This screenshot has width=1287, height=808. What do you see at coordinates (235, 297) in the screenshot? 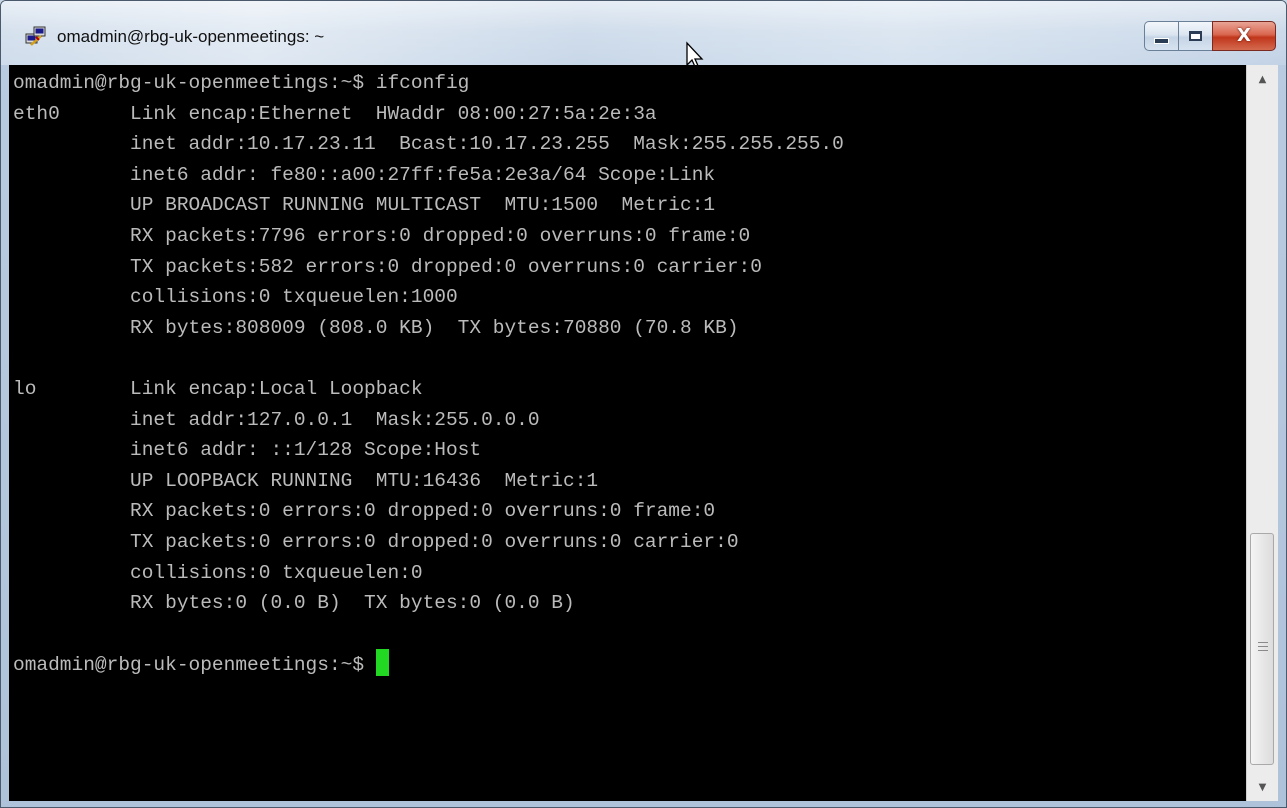
I see `terminal-line: collisions:0 txqueuelen:1000` at bounding box center [235, 297].